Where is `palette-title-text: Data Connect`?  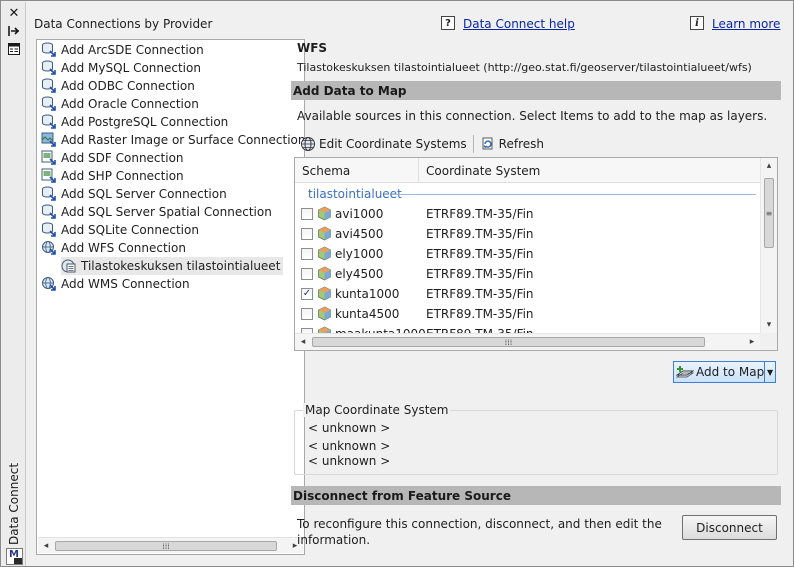 palette-title-text: Data Connect is located at coordinates (14, 504).